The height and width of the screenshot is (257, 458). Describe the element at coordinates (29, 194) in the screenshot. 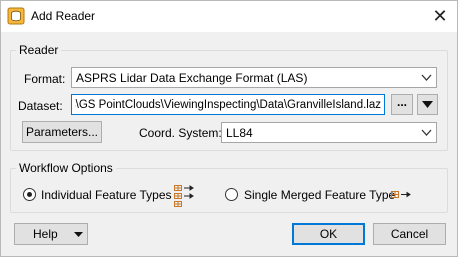

I see `individual-feature-types-radio` at that location.